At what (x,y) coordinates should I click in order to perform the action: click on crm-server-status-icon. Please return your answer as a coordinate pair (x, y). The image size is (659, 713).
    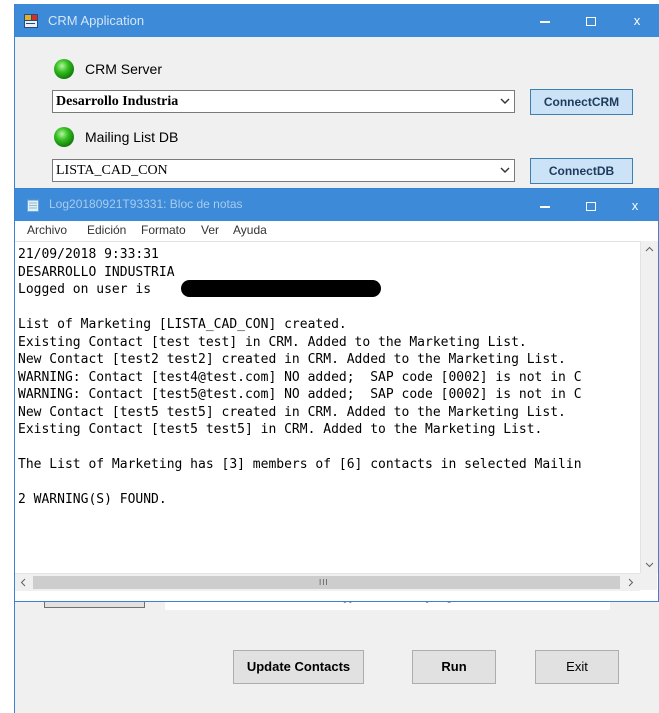
    Looking at the image, I should click on (64, 69).